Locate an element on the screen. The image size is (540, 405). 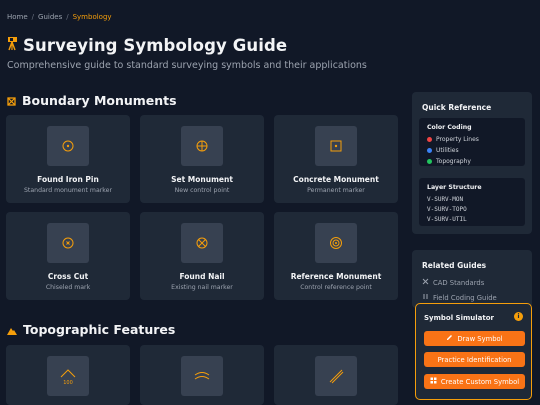
symbol-card-found-nail: Found Nail Existing nail marker is located at coordinates (202, 256).